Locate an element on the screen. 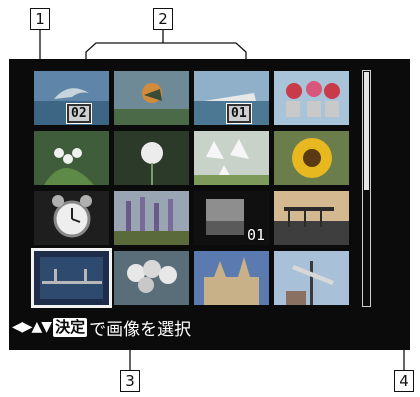 The image size is (420, 397). callout-1: 1 is located at coordinates (40, 19).